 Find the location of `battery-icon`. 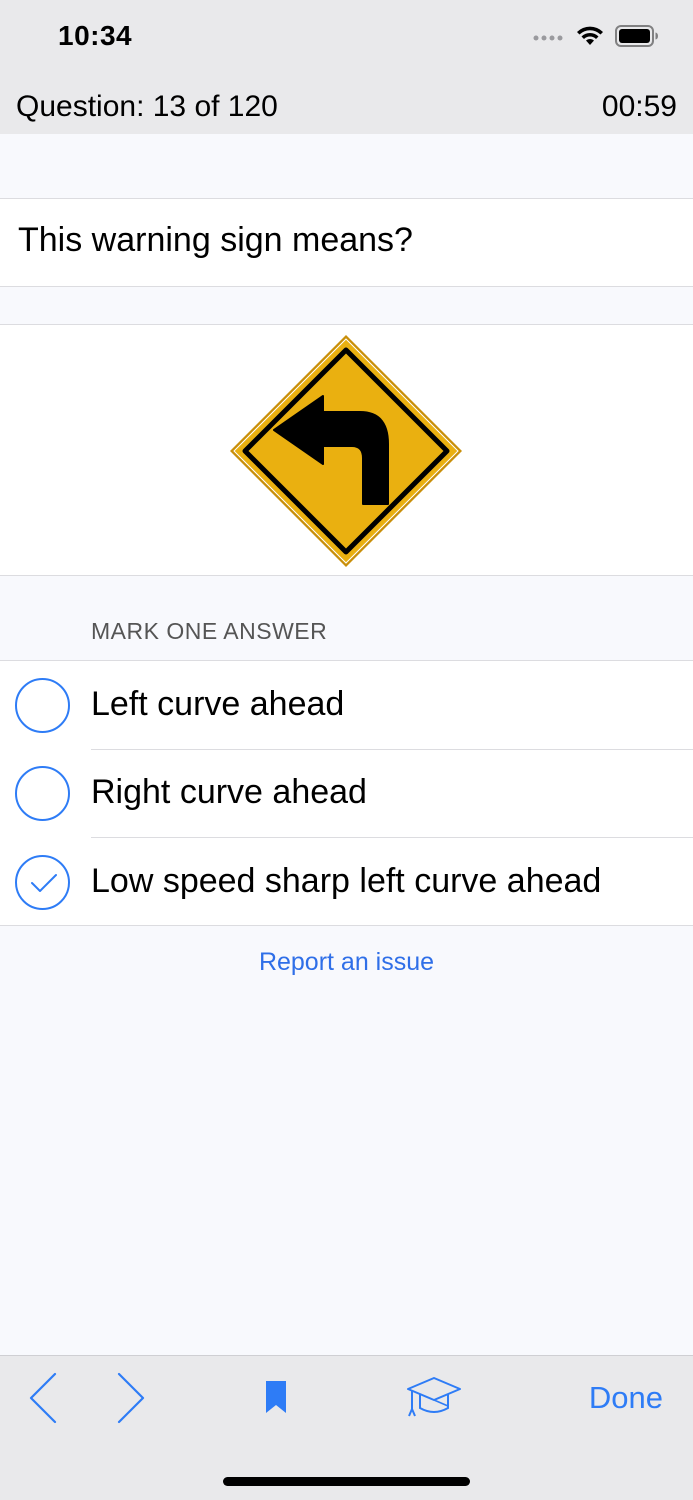

battery-icon is located at coordinates (637, 38).